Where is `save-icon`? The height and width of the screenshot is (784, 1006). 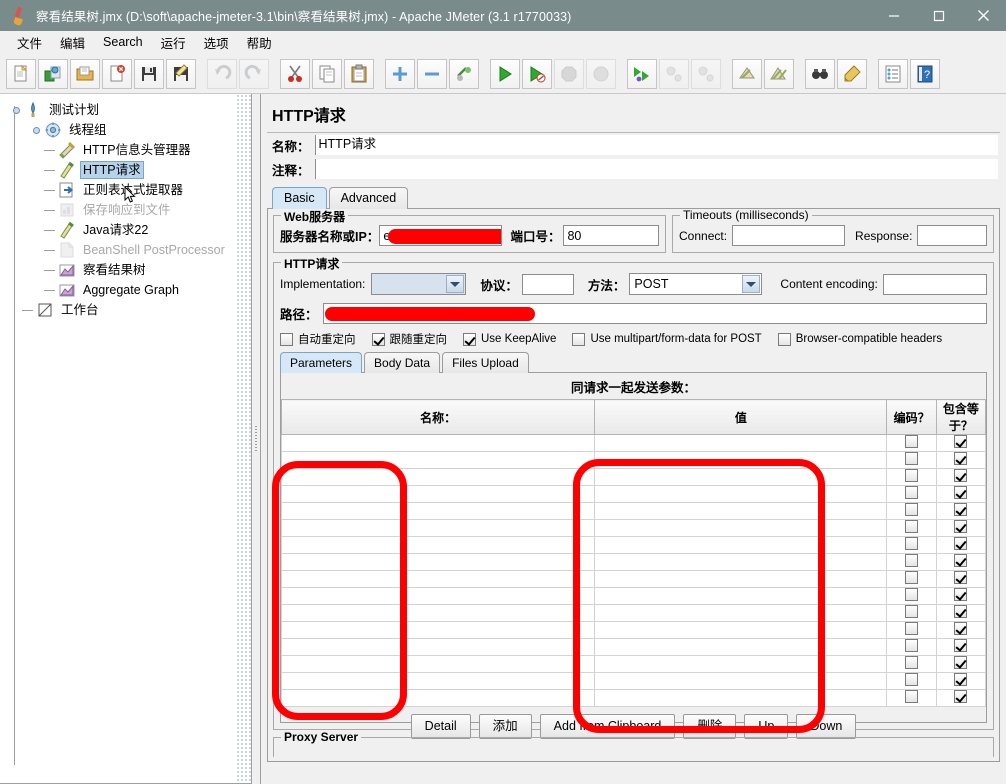
save-icon is located at coordinates (149, 73).